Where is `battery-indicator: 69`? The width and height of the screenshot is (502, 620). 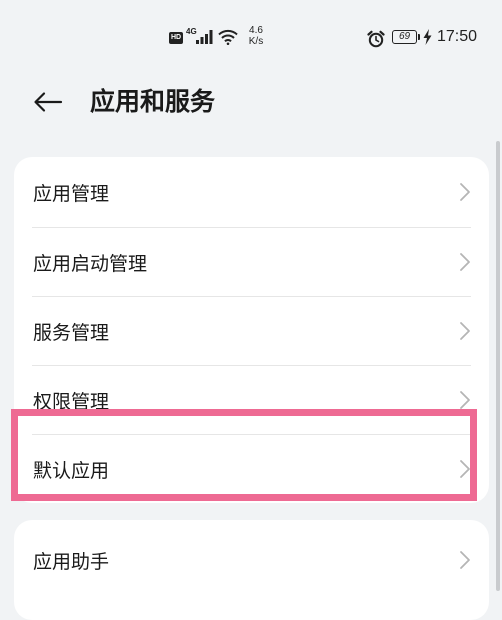 battery-indicator: 69 is located at coordinates (404, 37).